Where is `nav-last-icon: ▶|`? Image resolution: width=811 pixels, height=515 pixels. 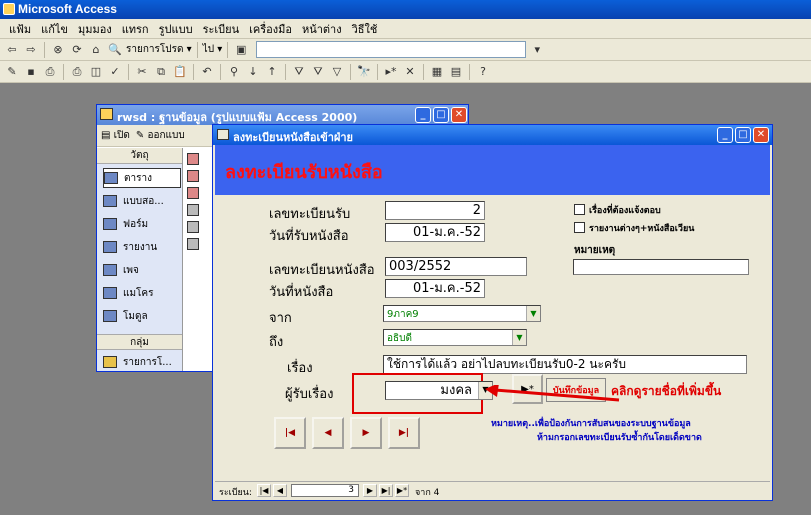
nav-last-icon: ▶| is located at coordinates (386, 490).